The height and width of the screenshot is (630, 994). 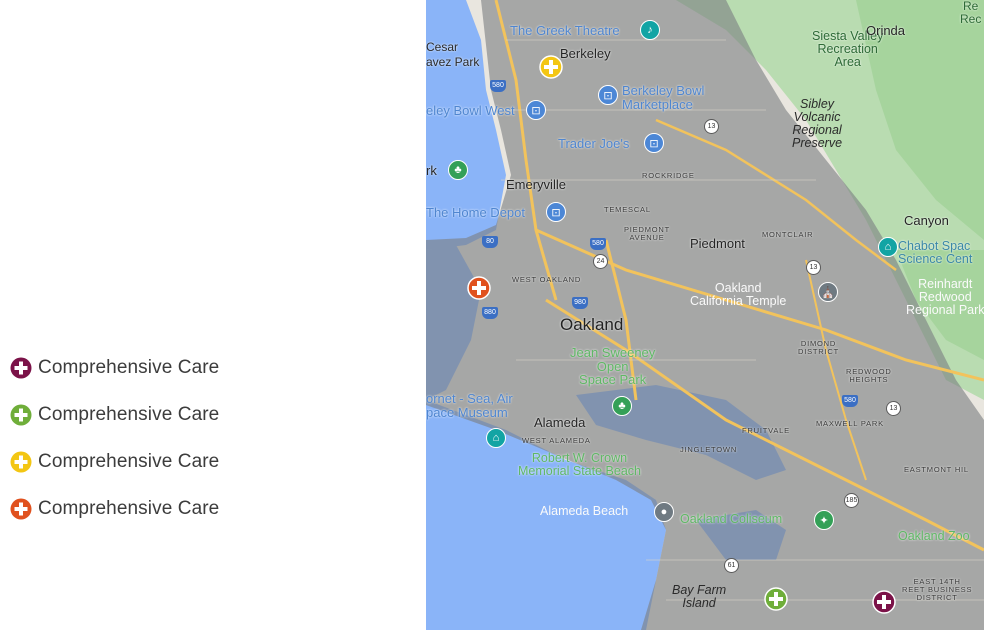 What do you see at coordinates (536, 184) in the screenshot?
I see `city-emeryville: Emeryville` at bounding box center [536, 184].